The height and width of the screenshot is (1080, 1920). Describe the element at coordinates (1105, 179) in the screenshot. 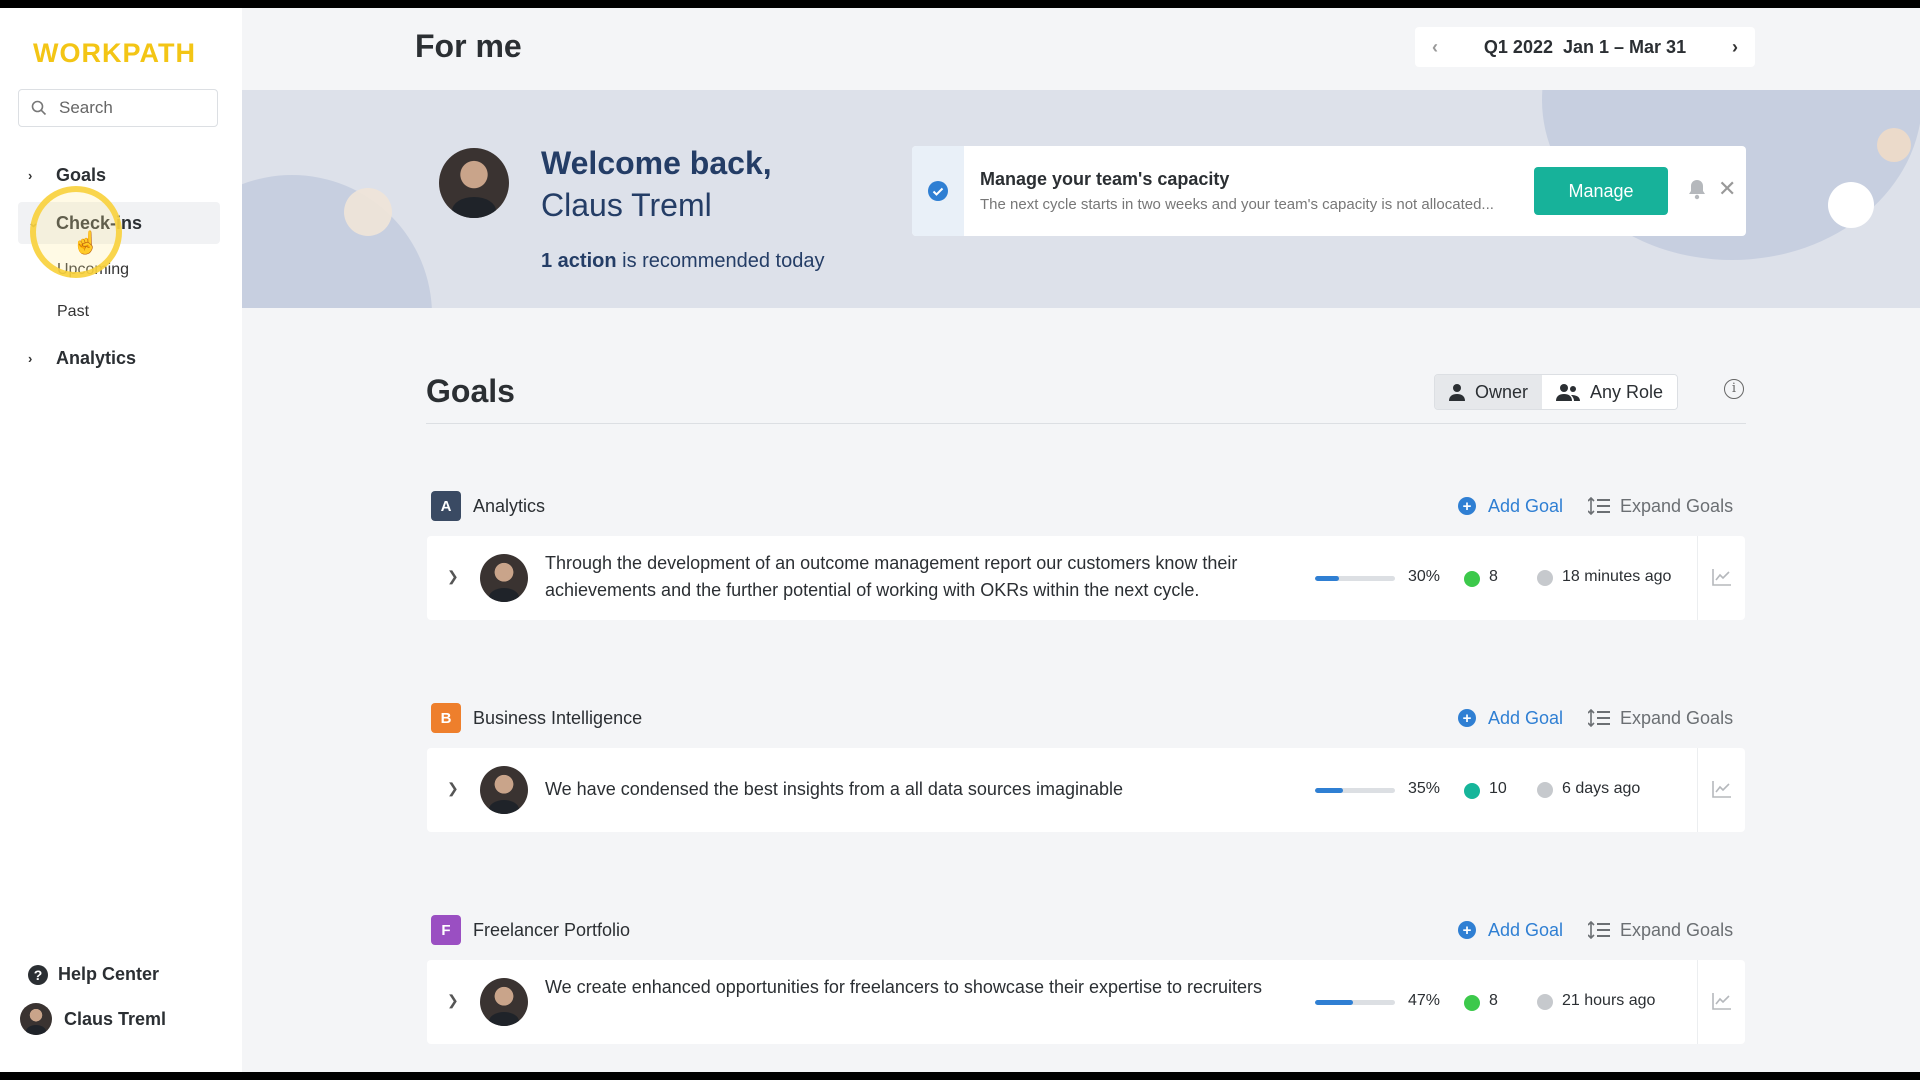

I see `notice-title: Manage your team's capacity` at that location.